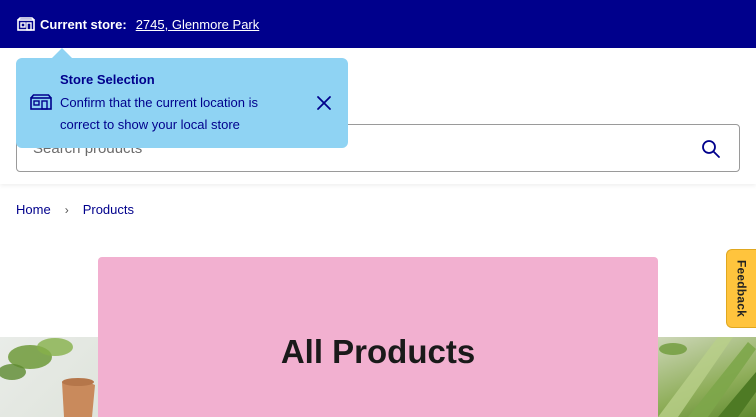  I want to click on close-icon, so click(324, 103).